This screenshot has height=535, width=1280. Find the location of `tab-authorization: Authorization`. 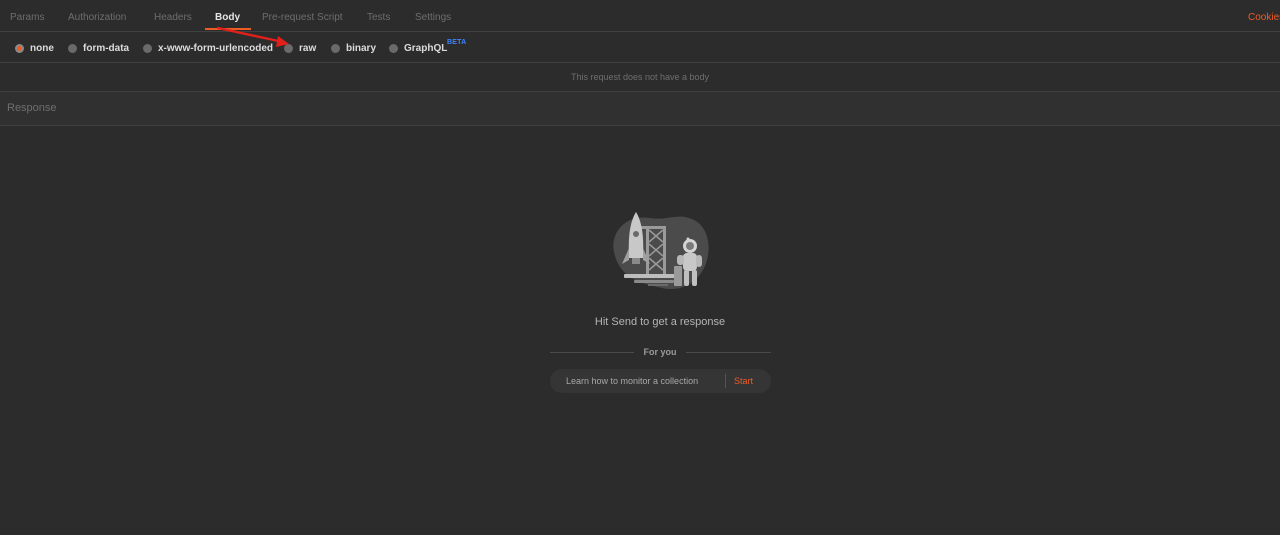

tab-authorization: Authorization is located at coordinates (97, 15).